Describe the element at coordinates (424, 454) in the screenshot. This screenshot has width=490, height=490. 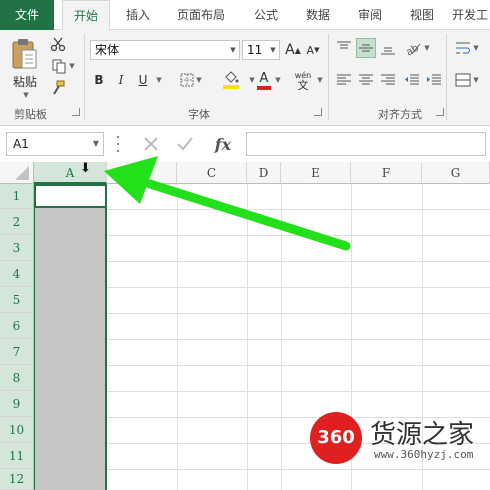
I see `watermark-url: www.360hyzj.com` at that location.